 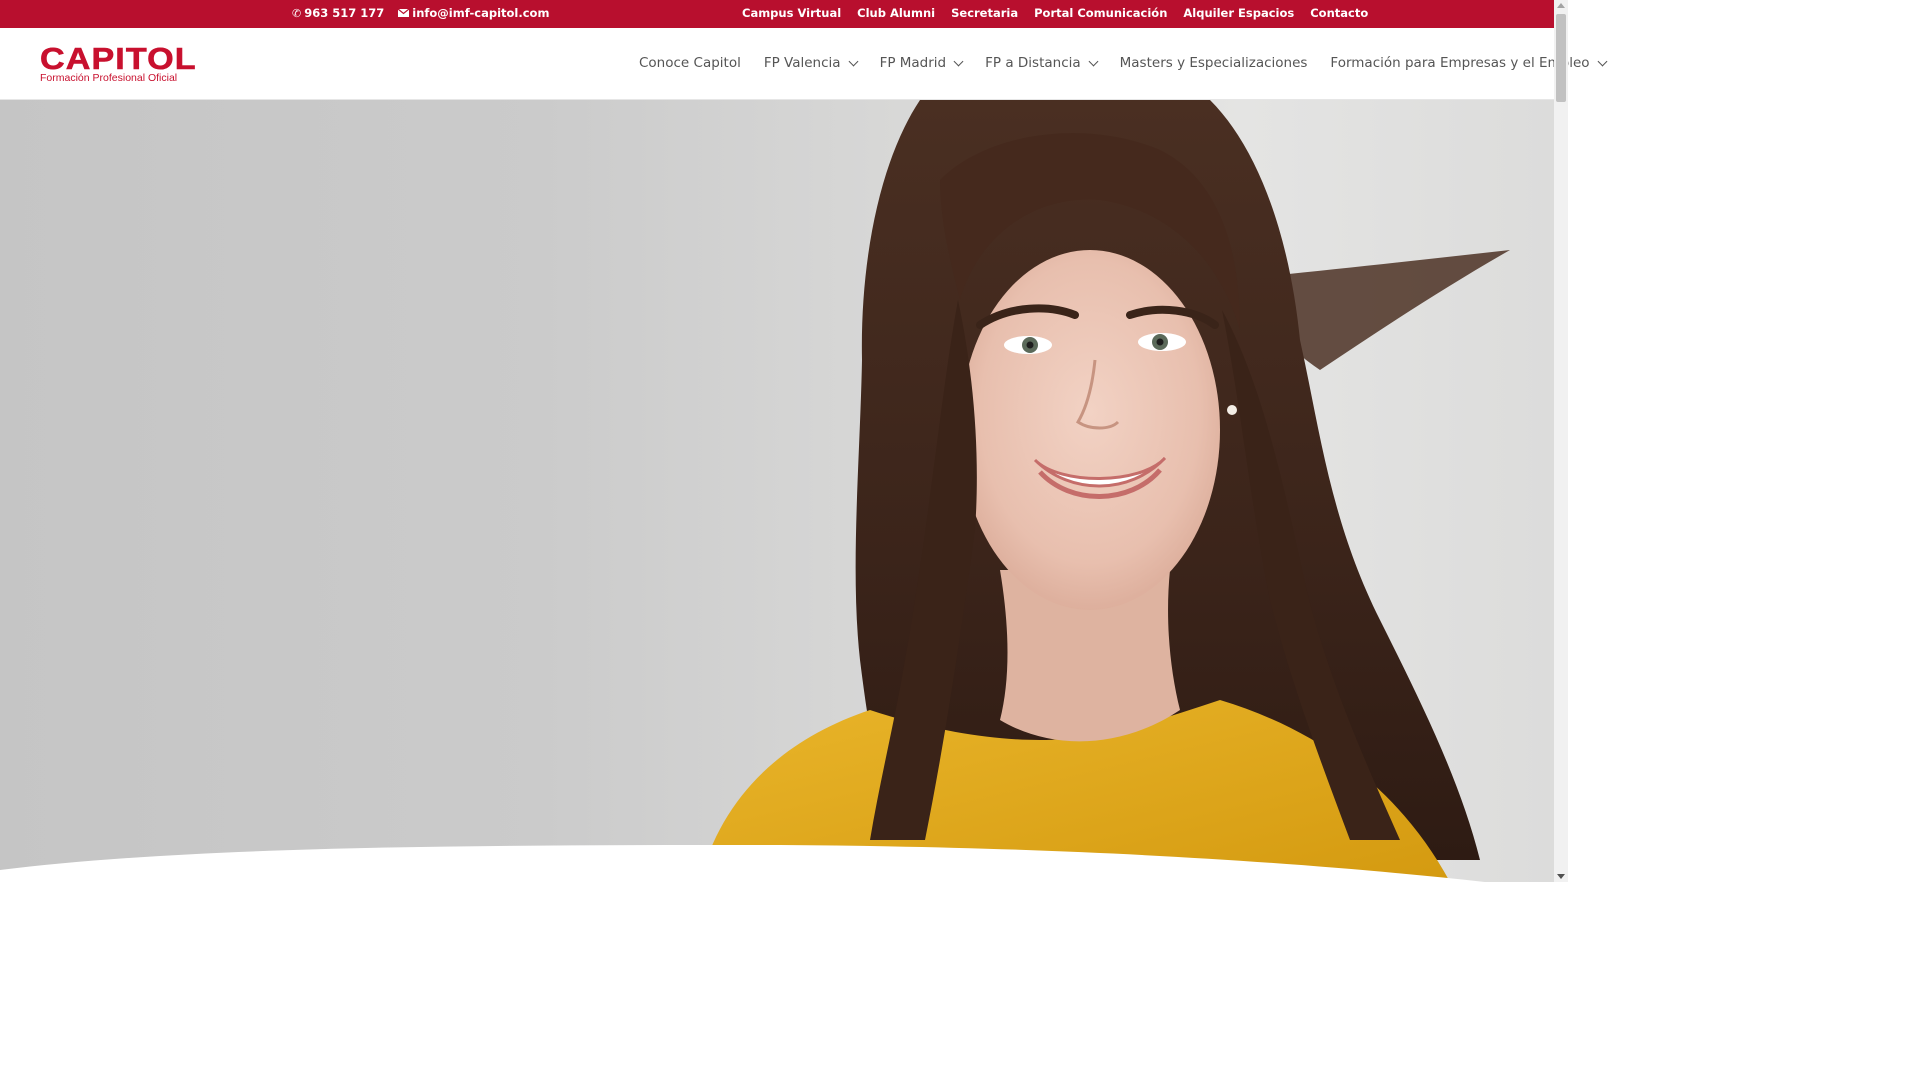 I want to click on nav-label: FP Valencia, so click(x=802, y=63).